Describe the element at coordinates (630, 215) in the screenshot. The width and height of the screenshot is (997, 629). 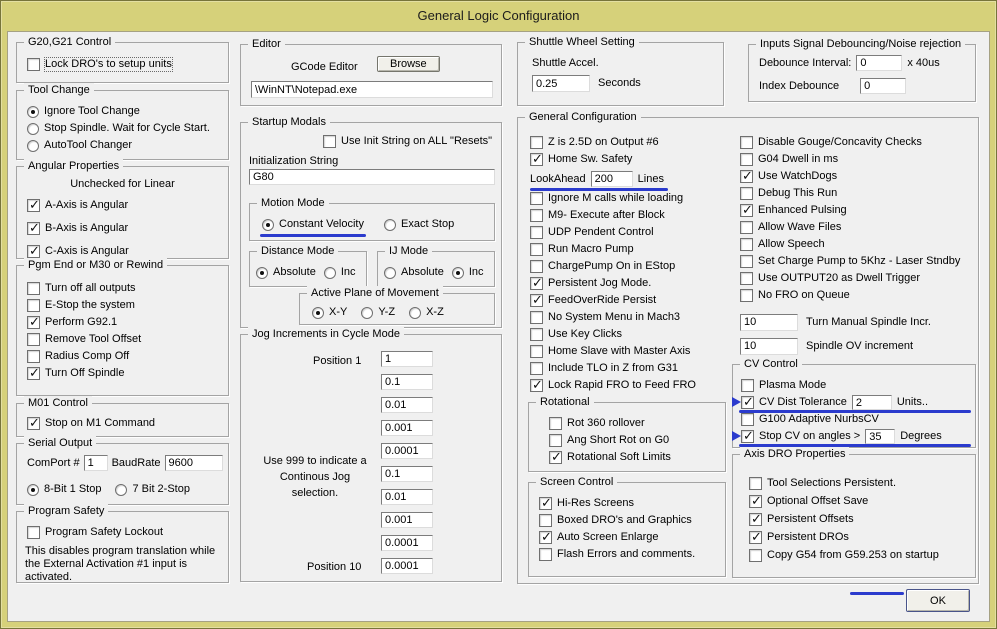
I see `checkbox-row: M9- Execute after Block` at that location.